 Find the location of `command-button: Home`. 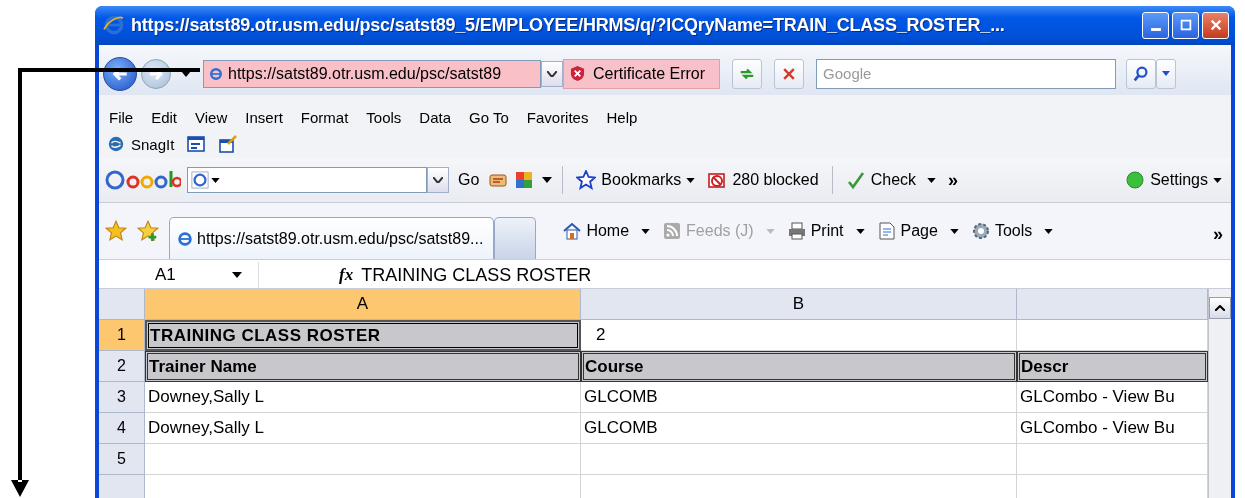

command-button: Home is located at coordinates (606, 231).